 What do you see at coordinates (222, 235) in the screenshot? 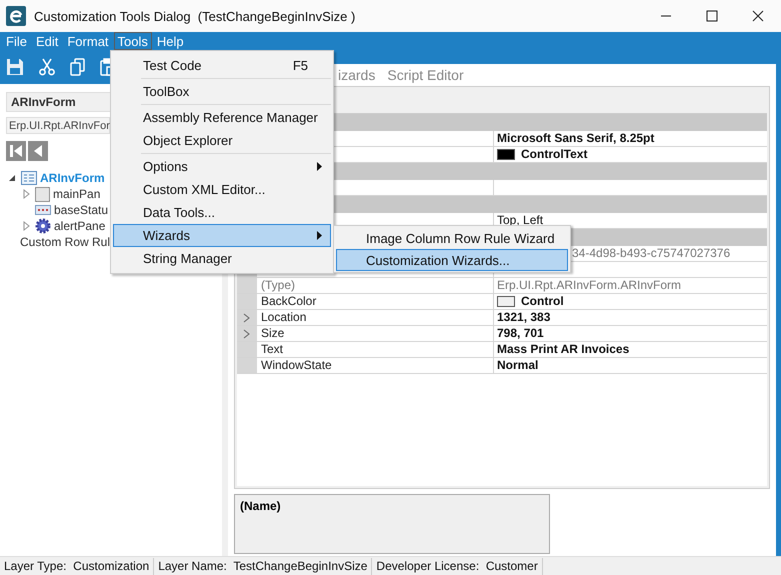
I see `menu-item: Wizards` at bounding box center [222, 235].